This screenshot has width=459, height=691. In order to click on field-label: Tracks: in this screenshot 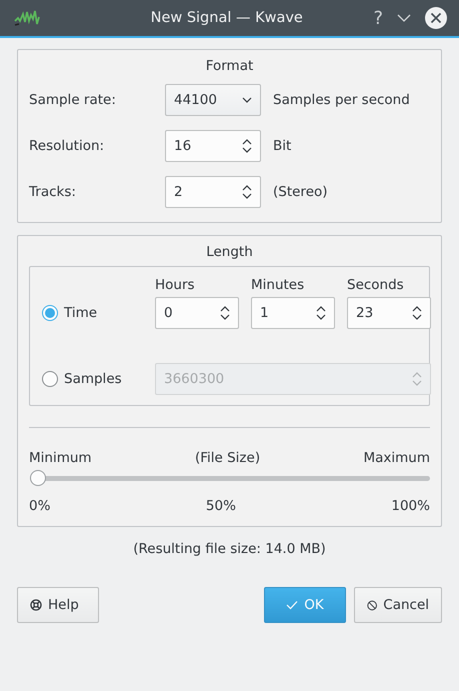, I will do `click(53, 192)`.